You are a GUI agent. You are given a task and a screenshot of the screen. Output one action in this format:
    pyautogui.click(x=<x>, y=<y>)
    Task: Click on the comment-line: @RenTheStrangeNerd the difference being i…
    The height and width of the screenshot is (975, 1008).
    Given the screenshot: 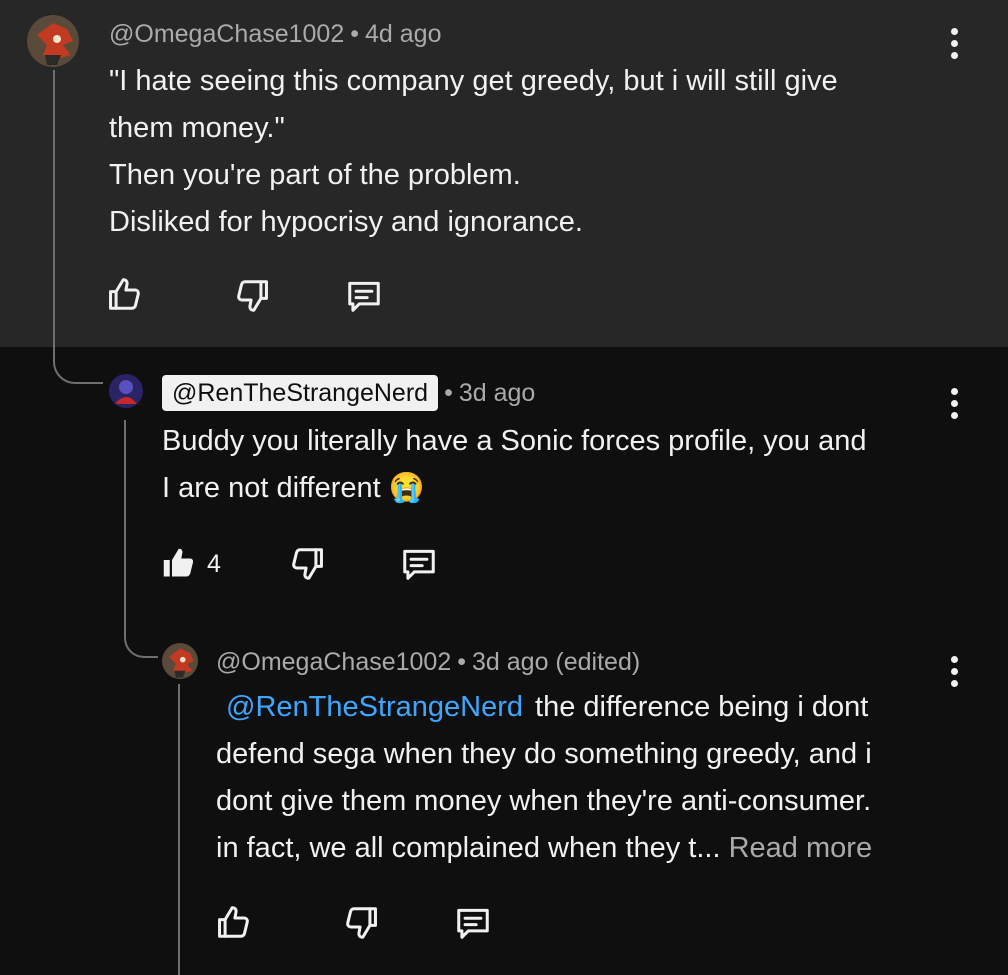 What is the action you would take?
    pyautogui.click(x=547, y=707)
    